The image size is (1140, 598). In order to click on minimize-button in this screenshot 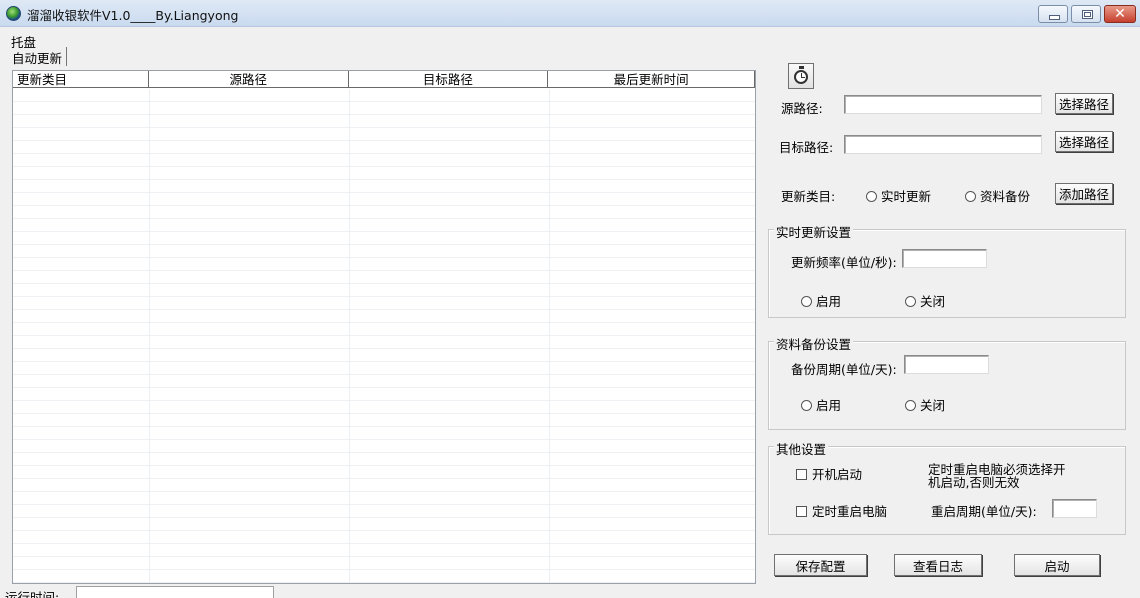, I will do `click(1053, 14)`.